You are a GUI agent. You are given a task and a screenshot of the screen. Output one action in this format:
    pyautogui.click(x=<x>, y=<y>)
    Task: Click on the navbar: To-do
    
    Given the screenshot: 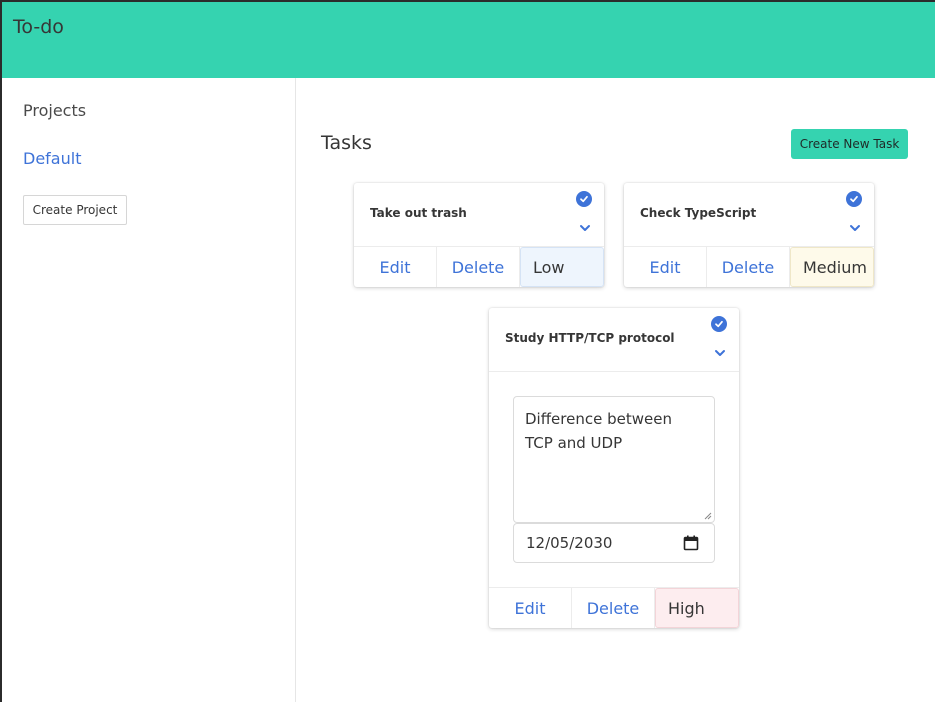 What is the action you would take?
    pyautogui.click(x=468, y=40)
    